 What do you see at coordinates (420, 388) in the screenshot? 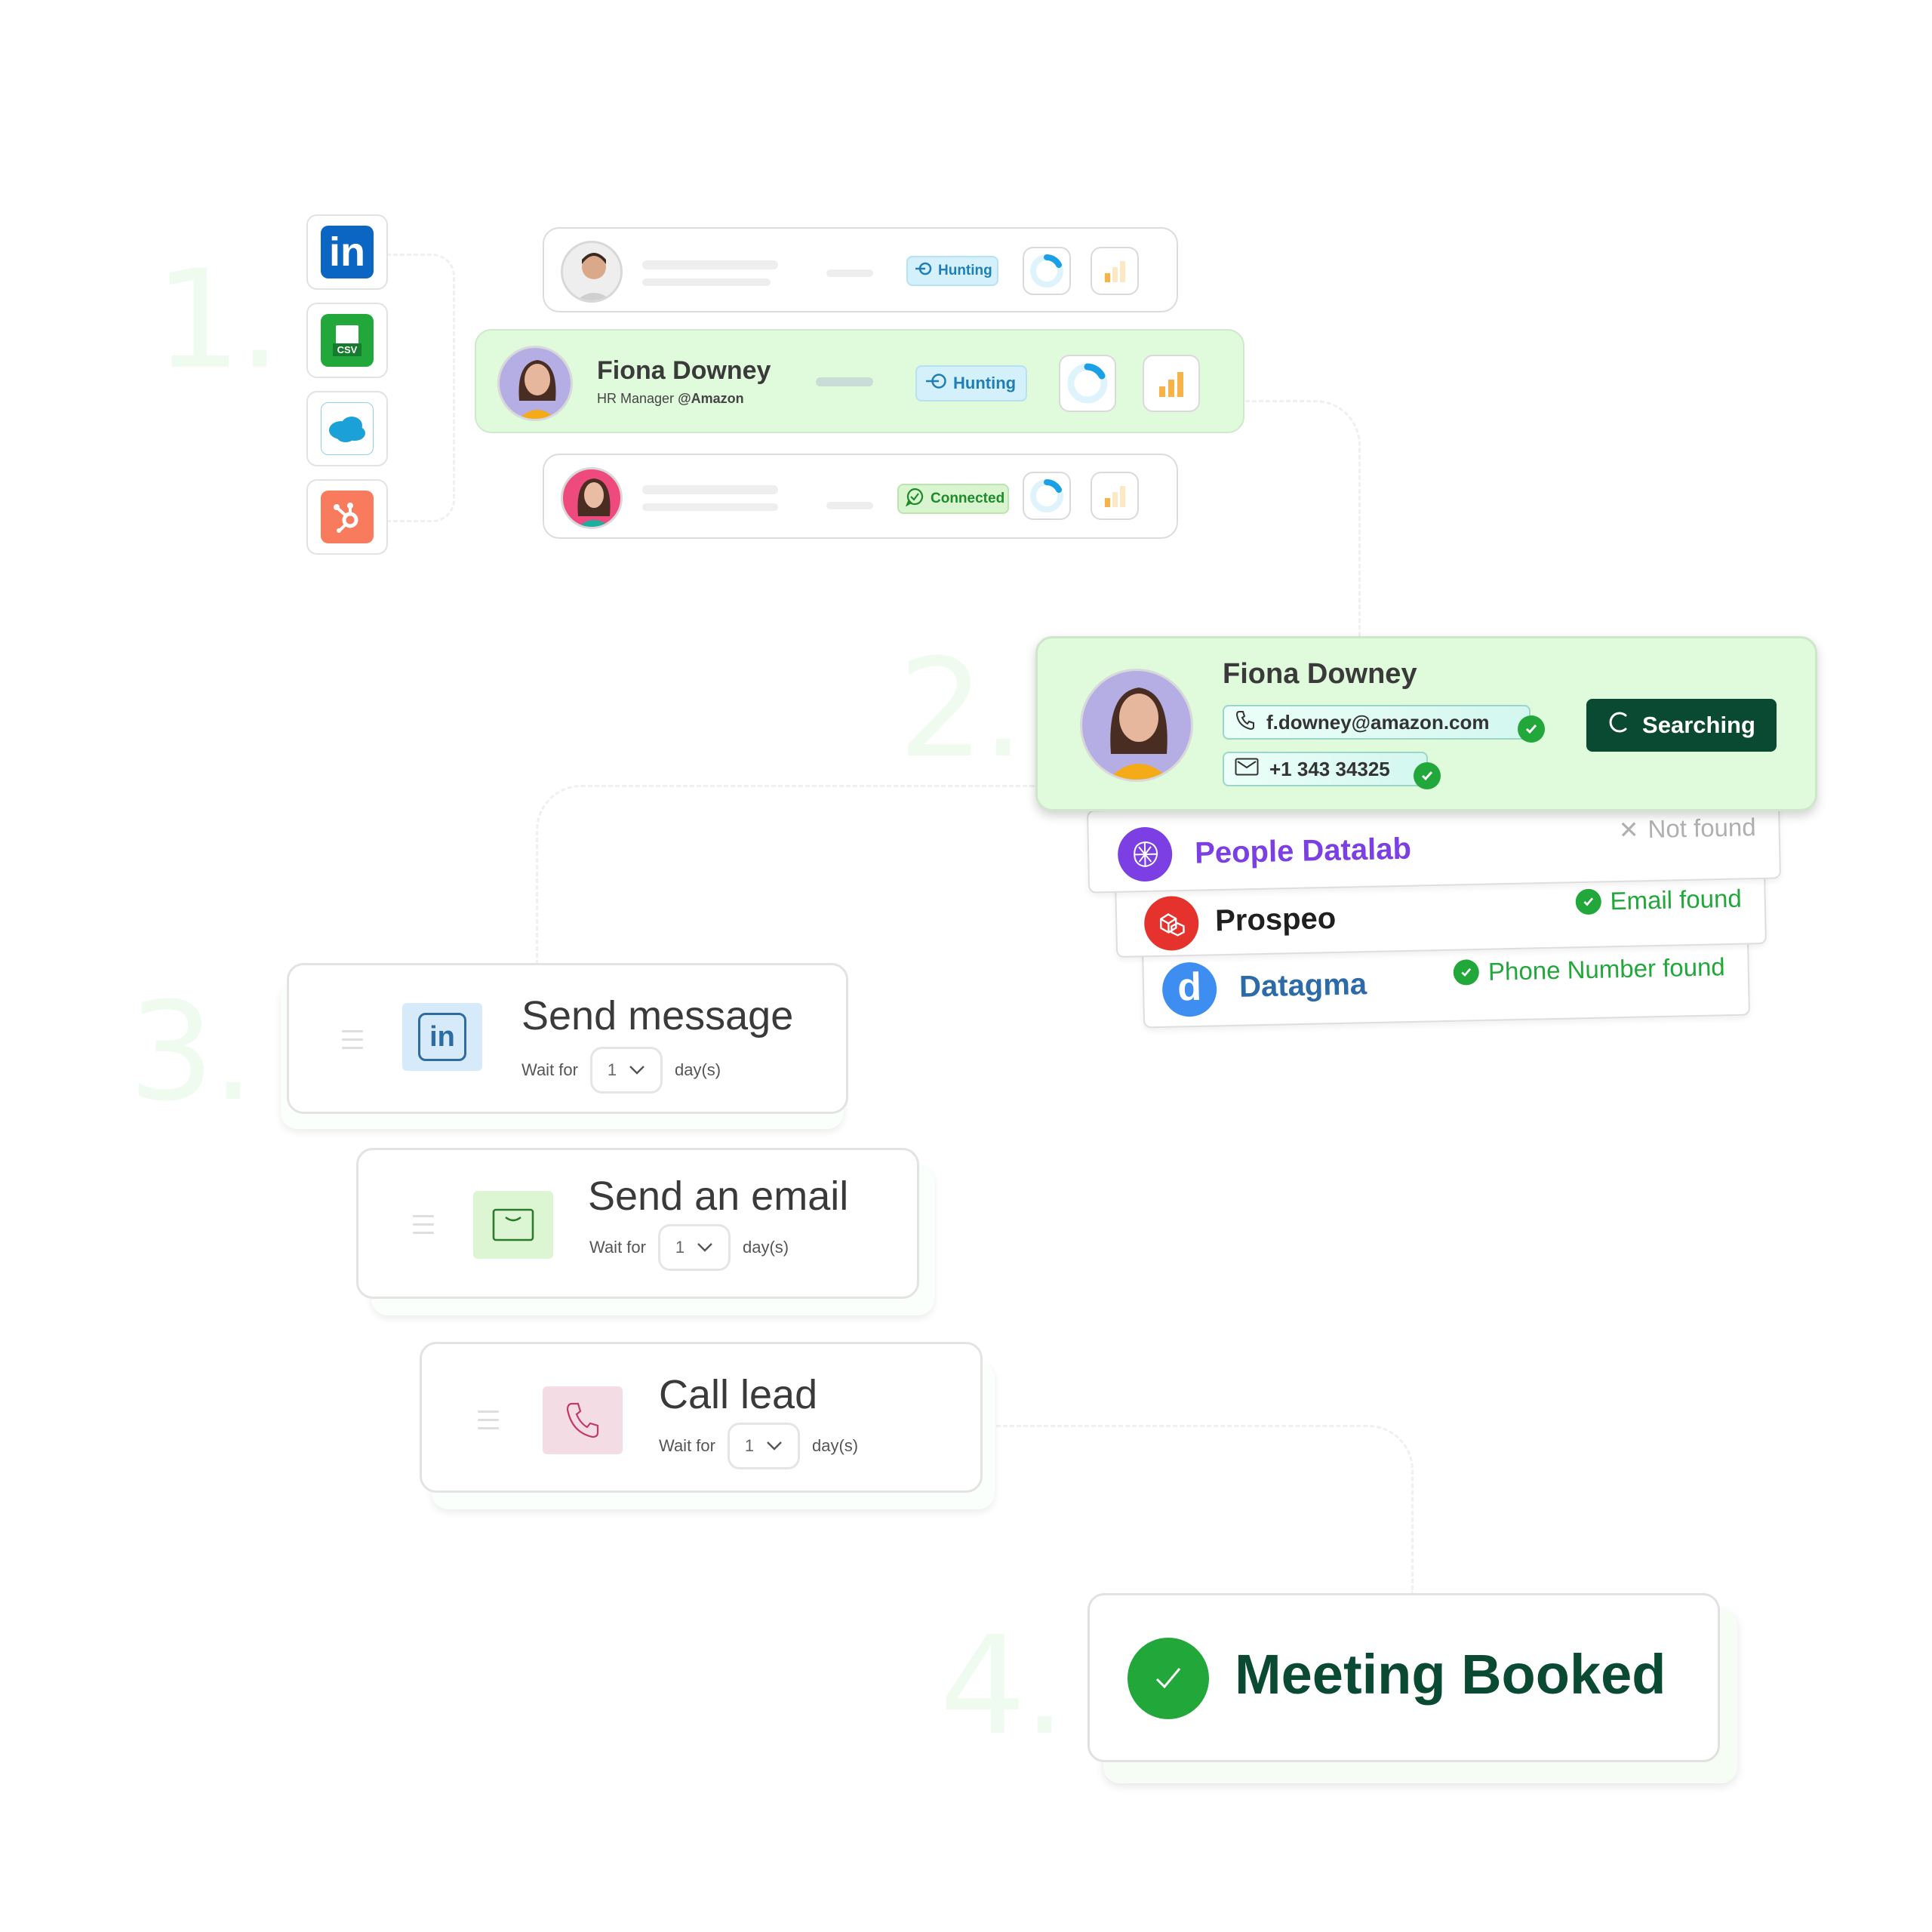
I see `connector-sources` at bounding box center [420, 388].